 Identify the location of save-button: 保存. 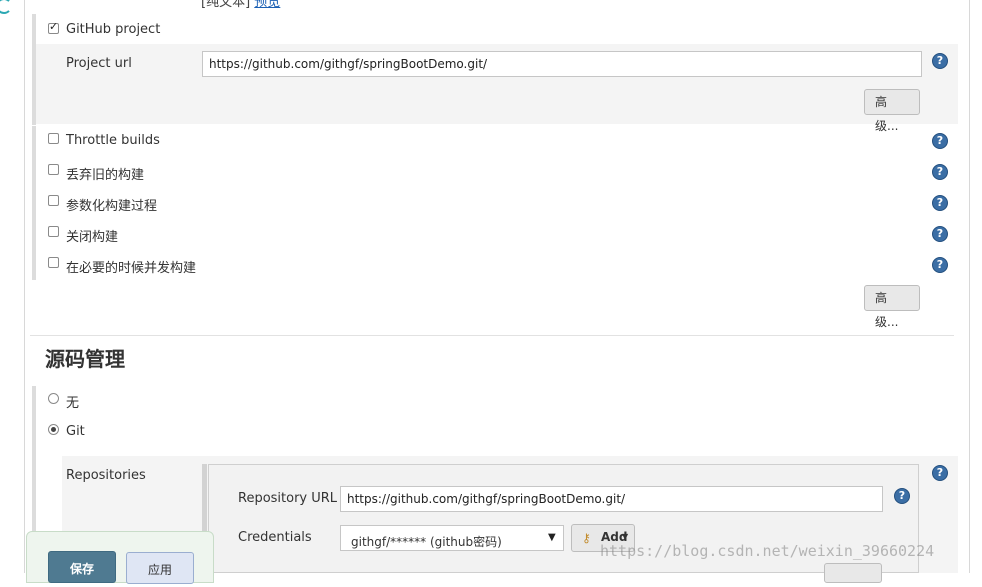
(82, 567).